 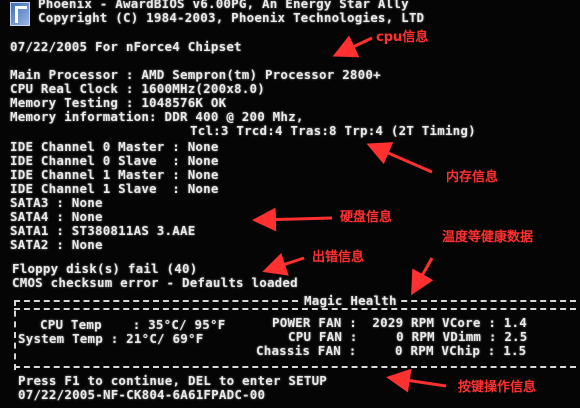 What do you see at coordinates (283, 264) in the screenshot?
I see `error-arrow` at bounding box center [283, 264].